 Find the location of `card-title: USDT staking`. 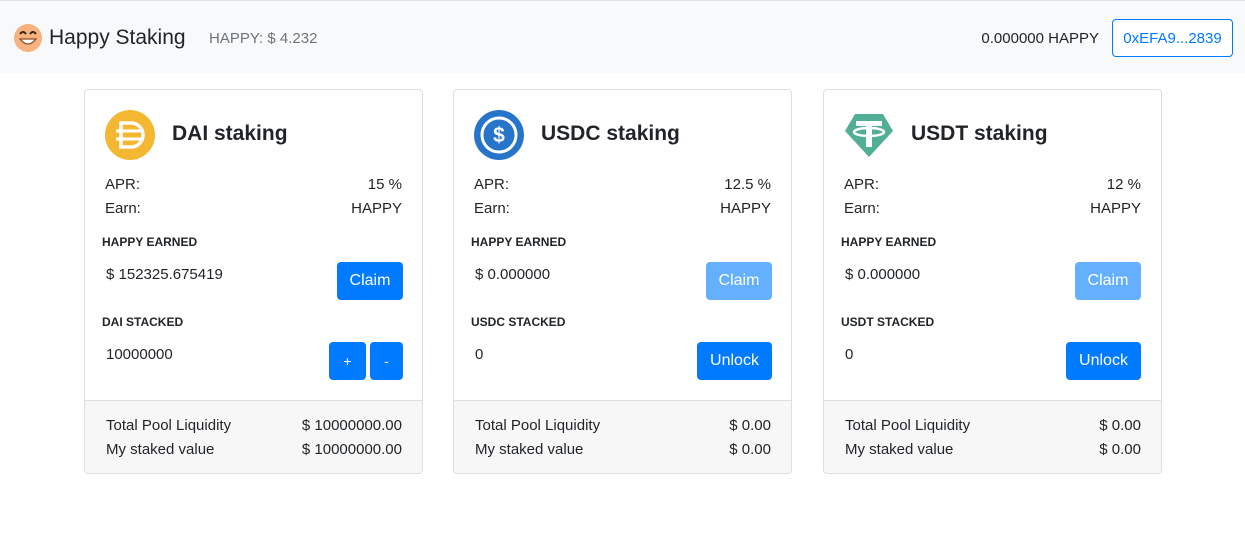

card-title: USDT staking is located at coordinates (979, 133).